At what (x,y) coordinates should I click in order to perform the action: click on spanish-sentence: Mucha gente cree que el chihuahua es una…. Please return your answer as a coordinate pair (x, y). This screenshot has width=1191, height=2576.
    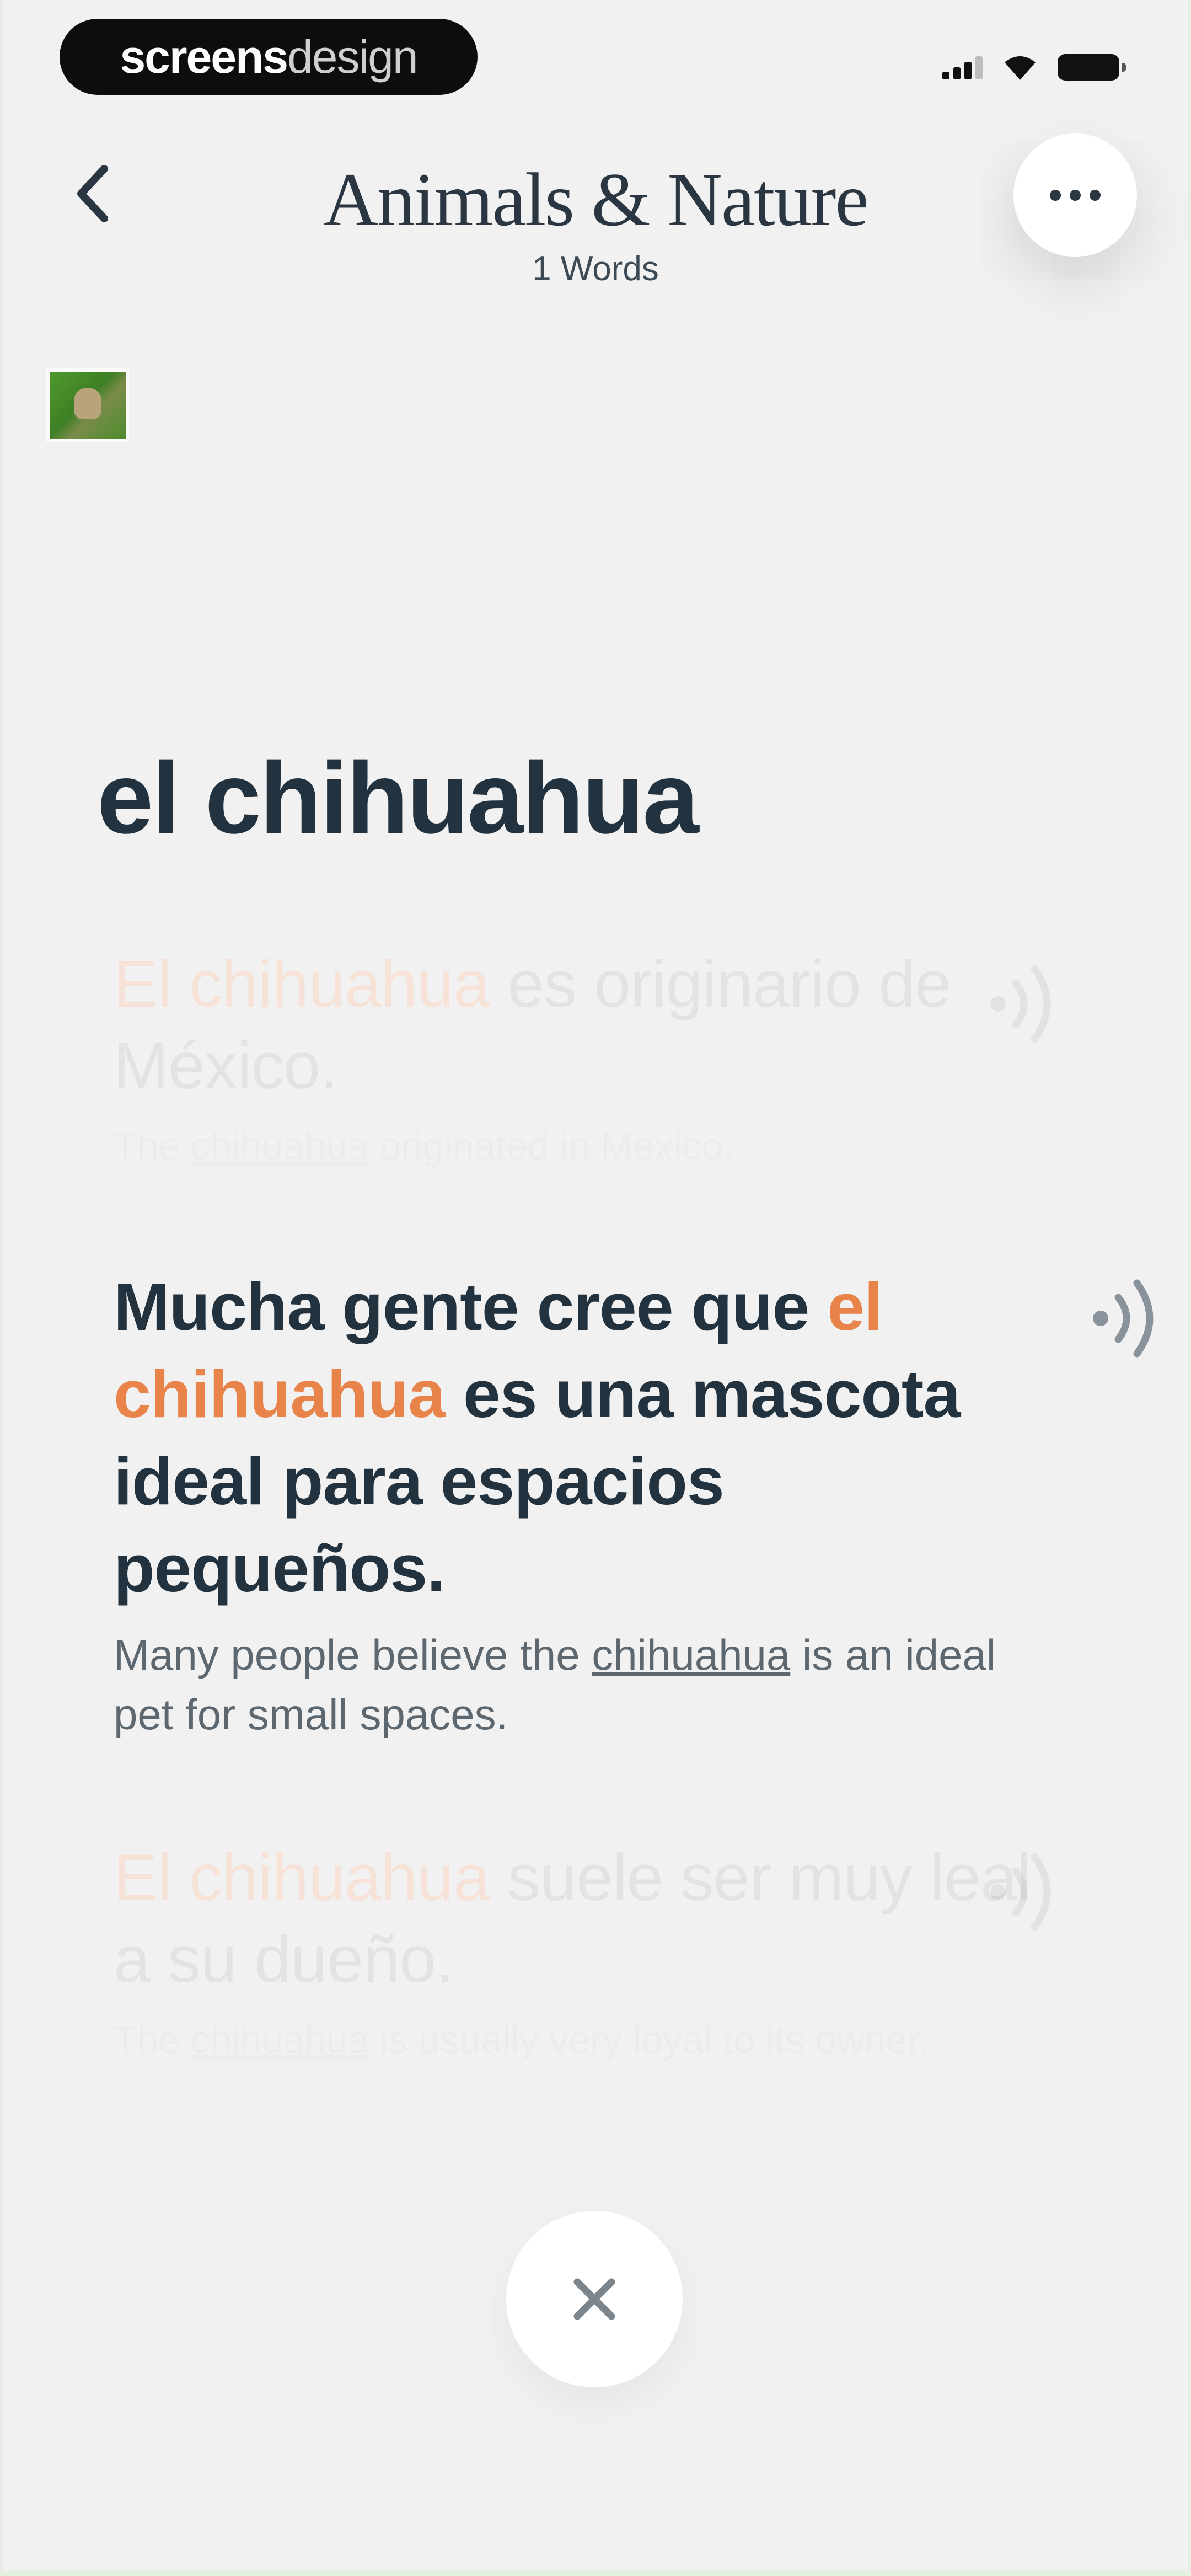
    Looking at the image, I should click on (577, 1437).